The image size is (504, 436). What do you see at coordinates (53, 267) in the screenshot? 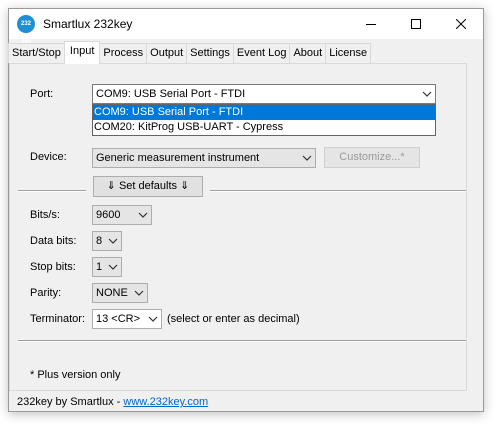
I see `stop-bits-label: Stop bits:` at bounding box center [53, 267].